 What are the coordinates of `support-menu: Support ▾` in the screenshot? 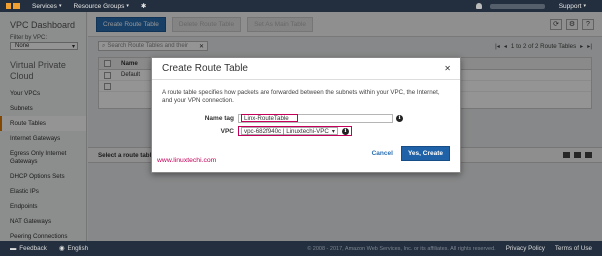 It's located at (572, 6).